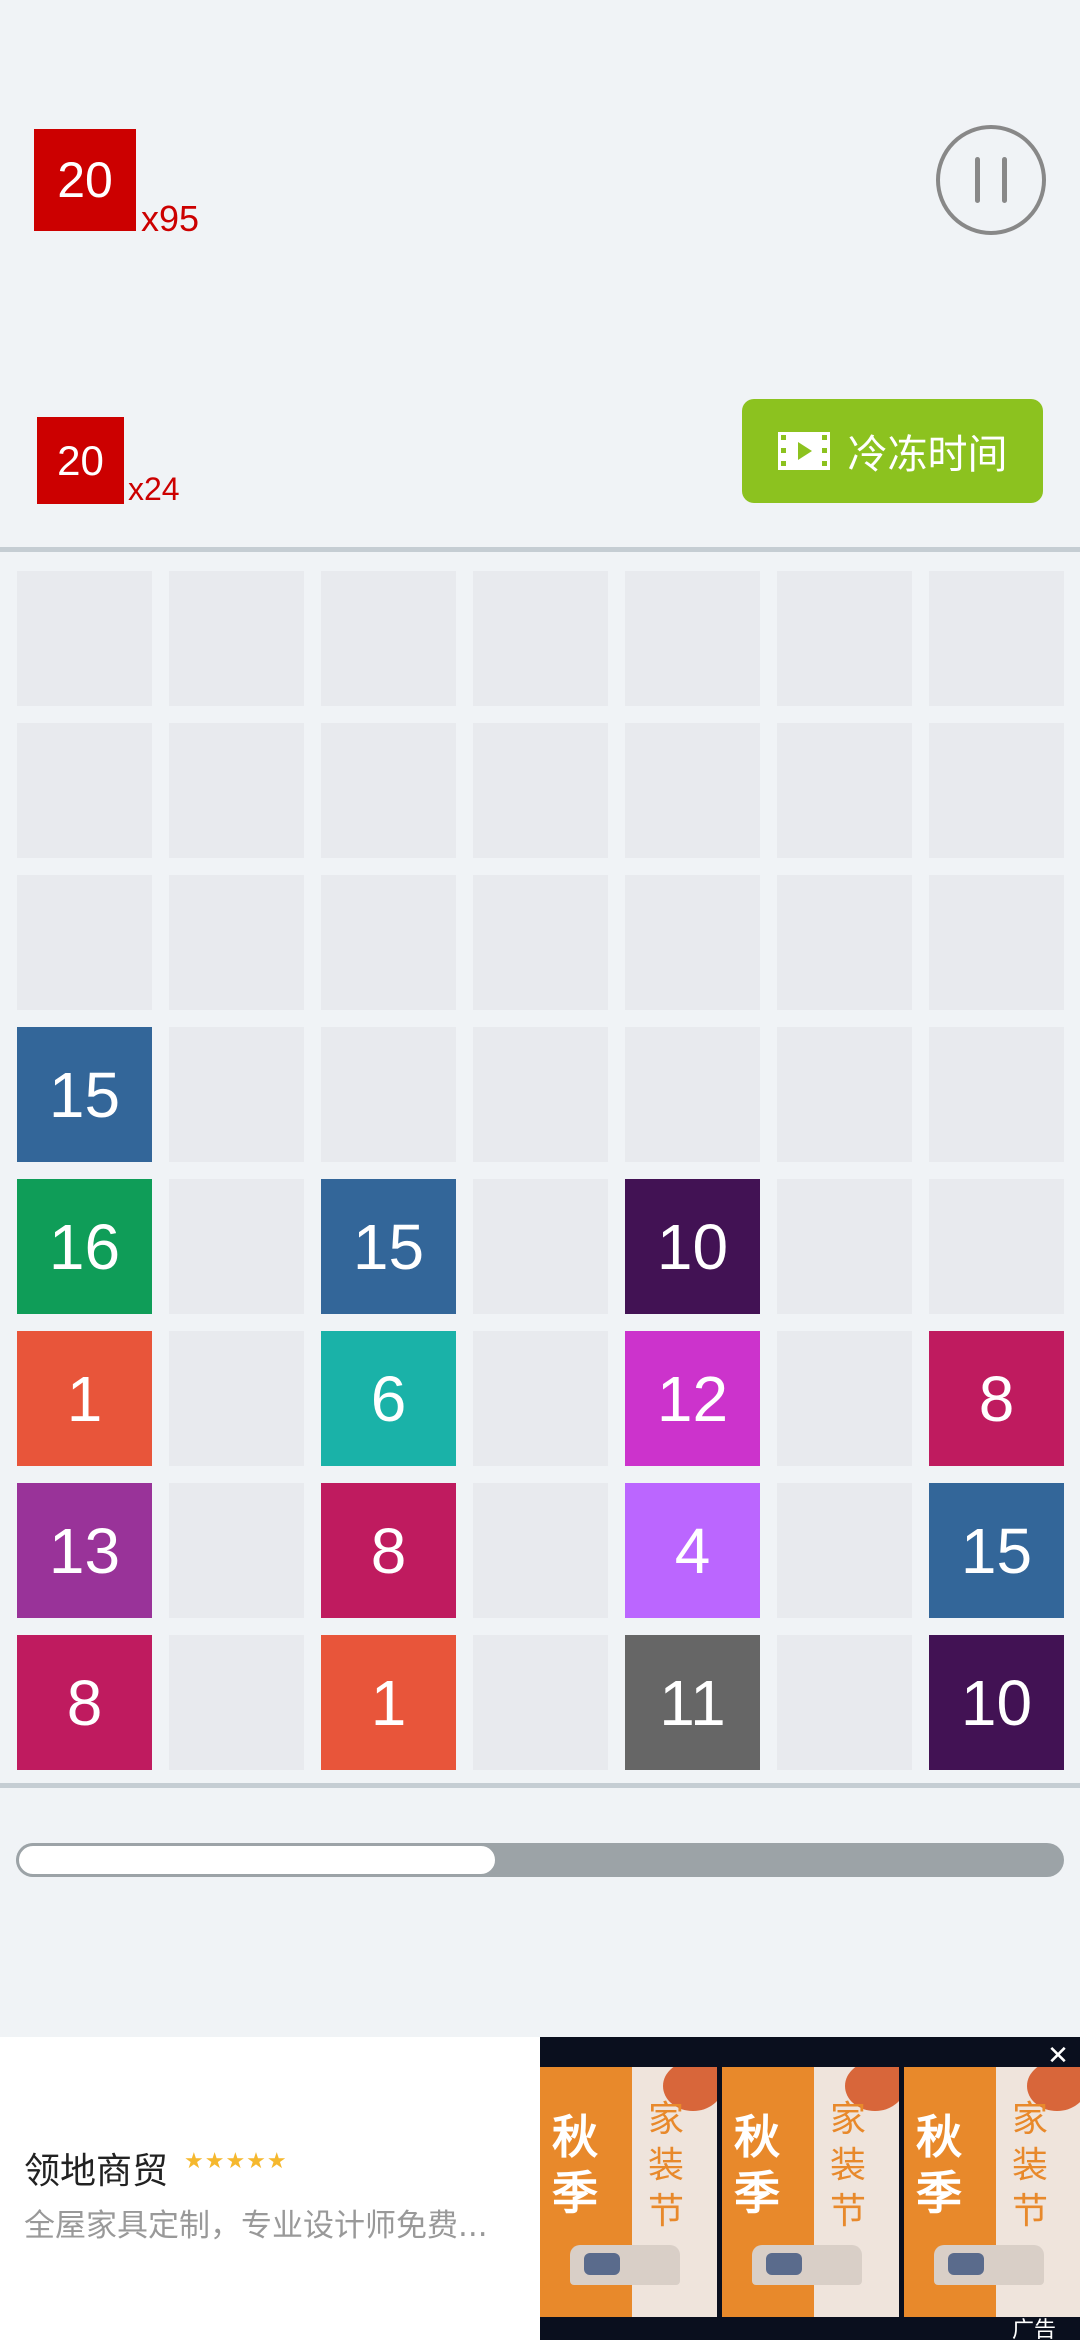  I want to click on number-tile: 6, so click(388, 1398).